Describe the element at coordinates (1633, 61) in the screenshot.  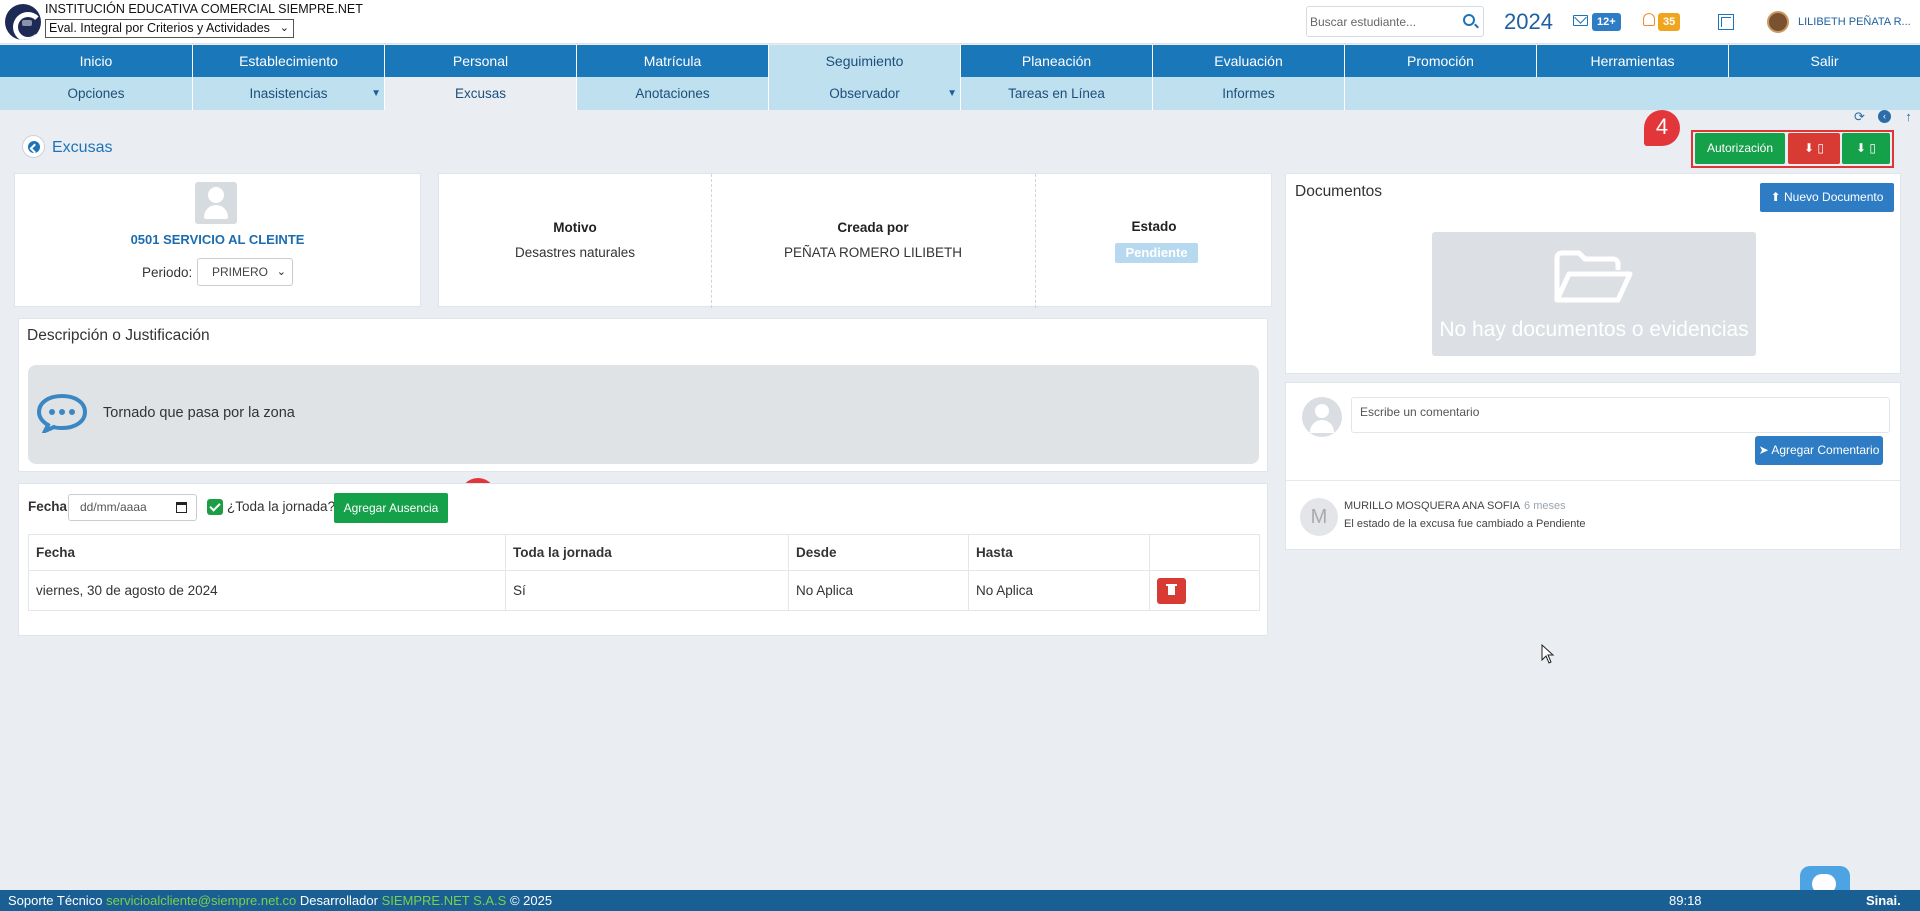
I see `nav-herramientas: Herramientas` at that location.